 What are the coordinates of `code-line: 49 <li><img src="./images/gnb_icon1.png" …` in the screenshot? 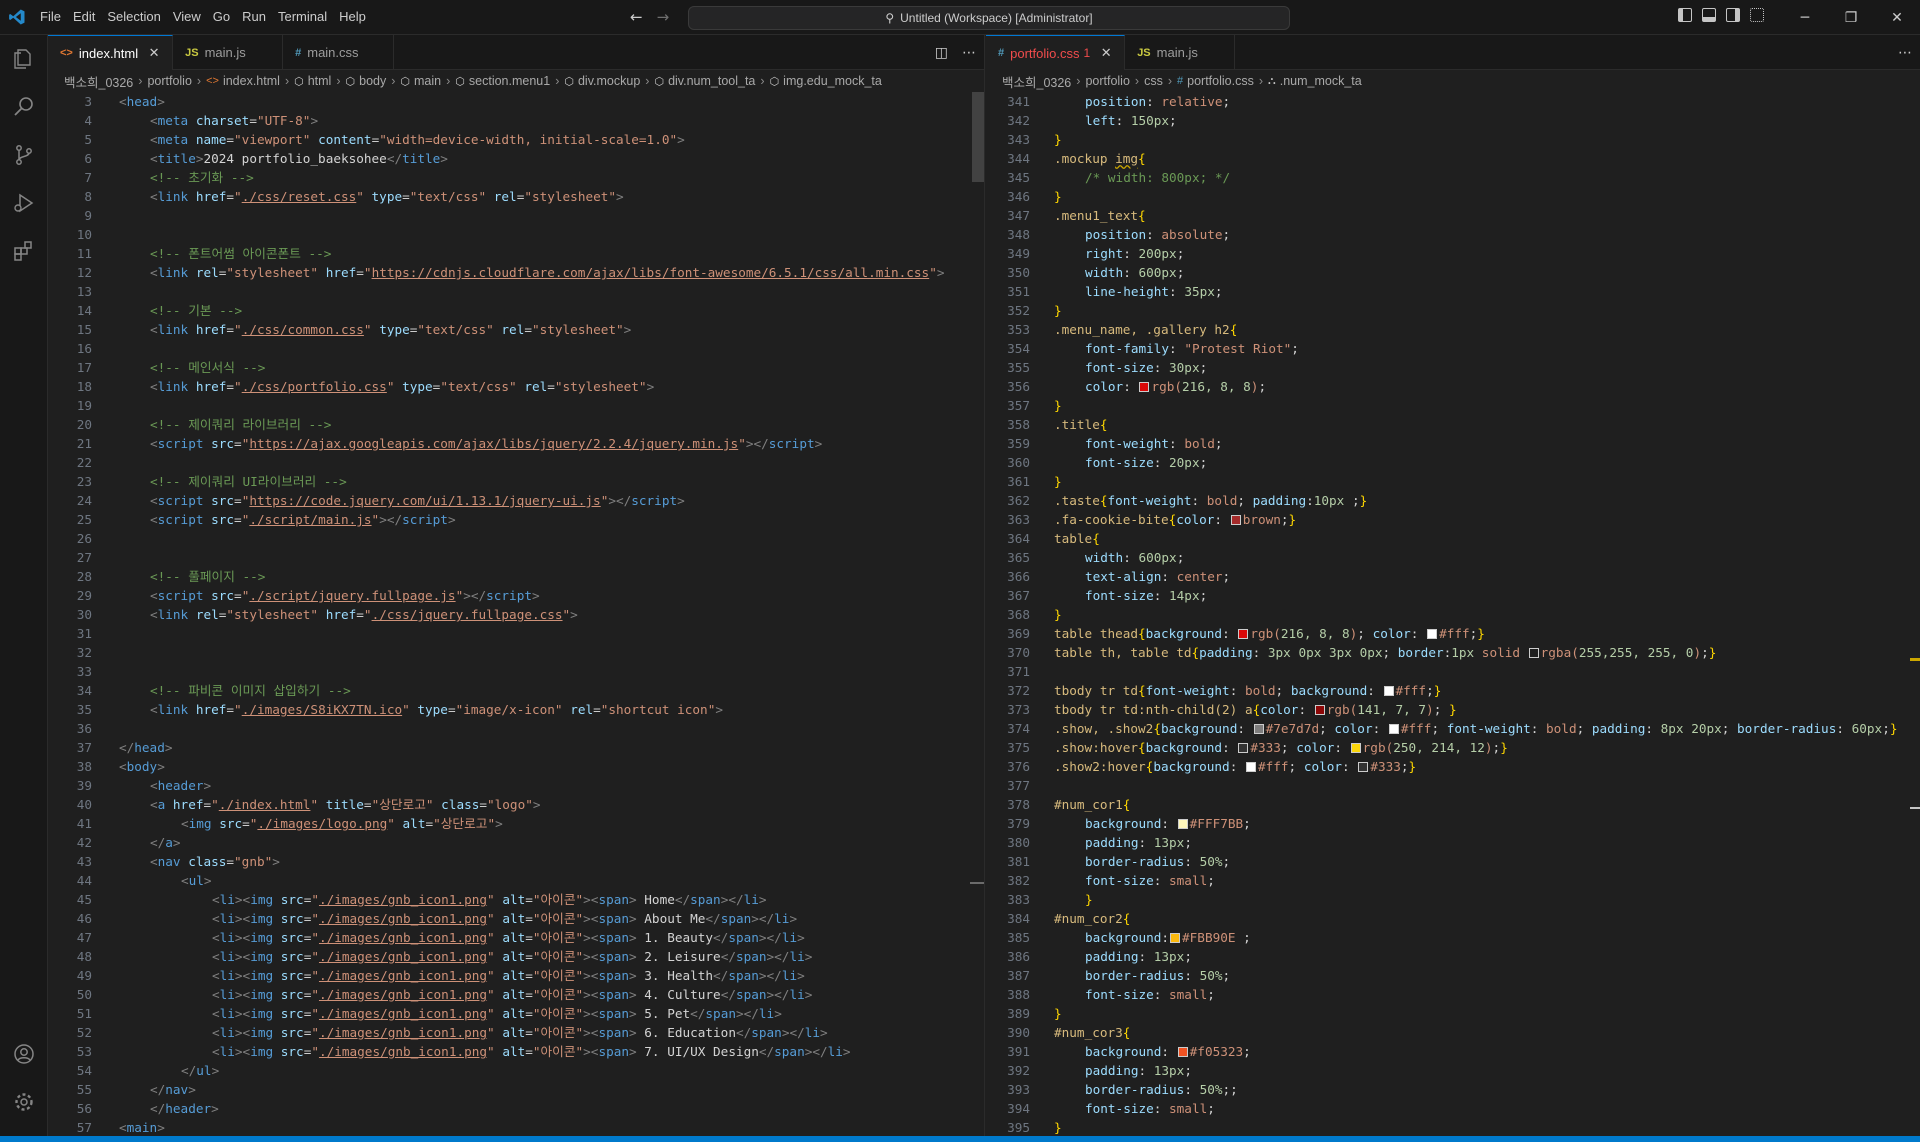 It's located at (516, 975).